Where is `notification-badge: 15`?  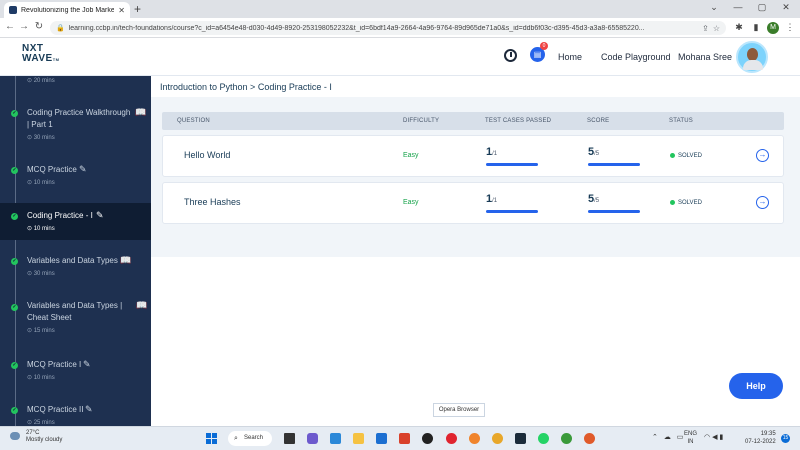
notification-badge: 15 is located at coordinates (785, 438).